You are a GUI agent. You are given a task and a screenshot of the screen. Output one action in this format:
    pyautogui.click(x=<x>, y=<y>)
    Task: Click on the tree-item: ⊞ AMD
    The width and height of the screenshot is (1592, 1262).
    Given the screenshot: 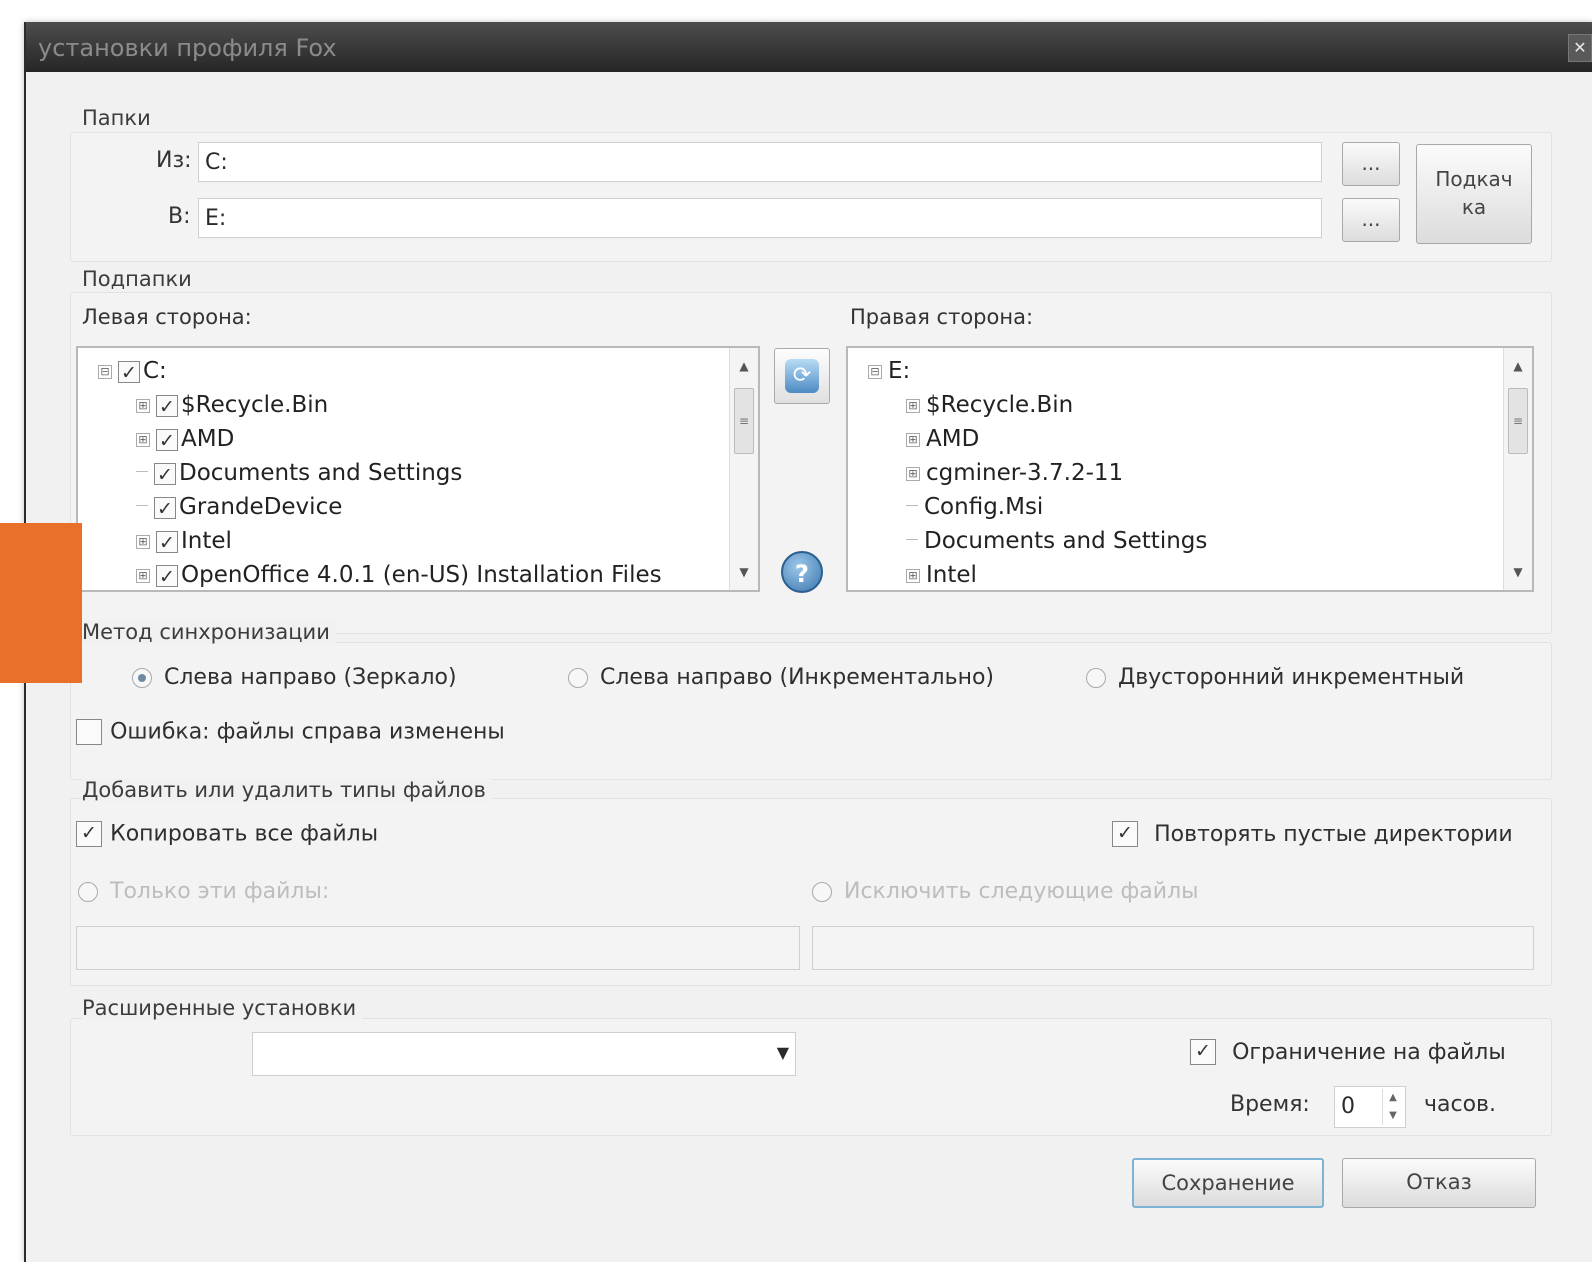 What is the action you would take?
    pyautogui.click(x=942, y=439)
    